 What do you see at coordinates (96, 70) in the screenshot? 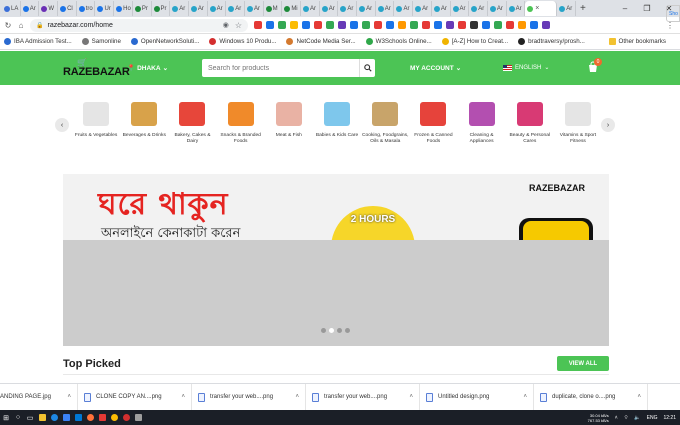
I see `site-logo: 🛒 RAZEBAZAR` at bounding box center [96, 70].